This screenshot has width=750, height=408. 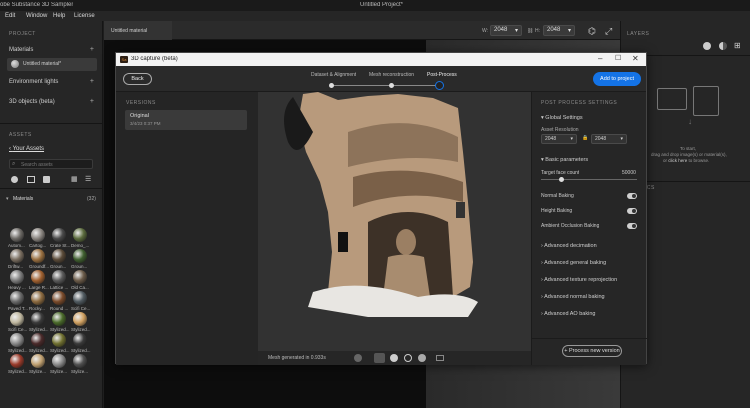 I want to click on advanced-ao-baking-toggle: › Advanced AO baking, so click(x=568, y=314).